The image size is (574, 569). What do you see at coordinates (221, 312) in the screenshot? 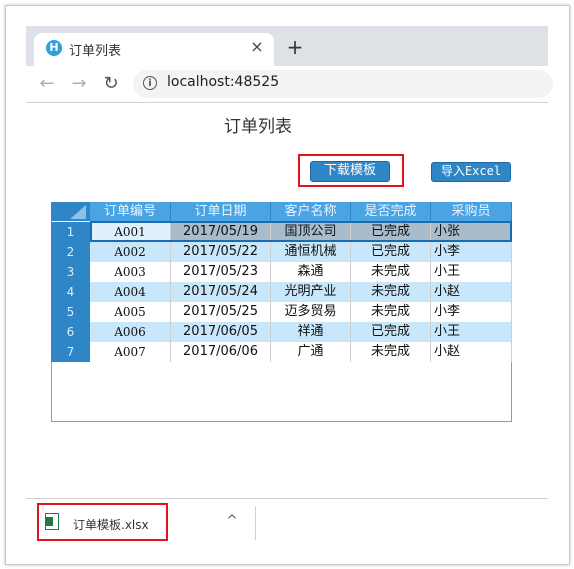
I see `cell-order-date: 2017/05/25` at bounding box center [221, 312].